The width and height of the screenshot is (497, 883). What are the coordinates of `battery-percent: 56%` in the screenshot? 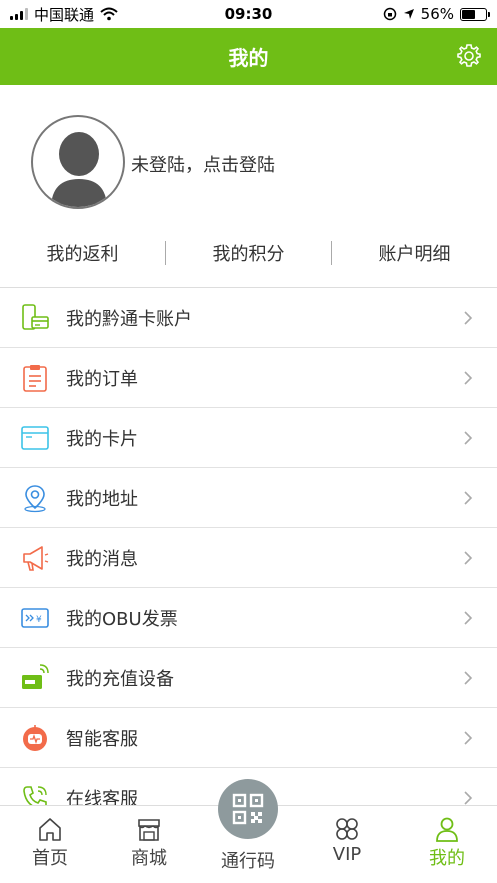 It's located at (437, 14).